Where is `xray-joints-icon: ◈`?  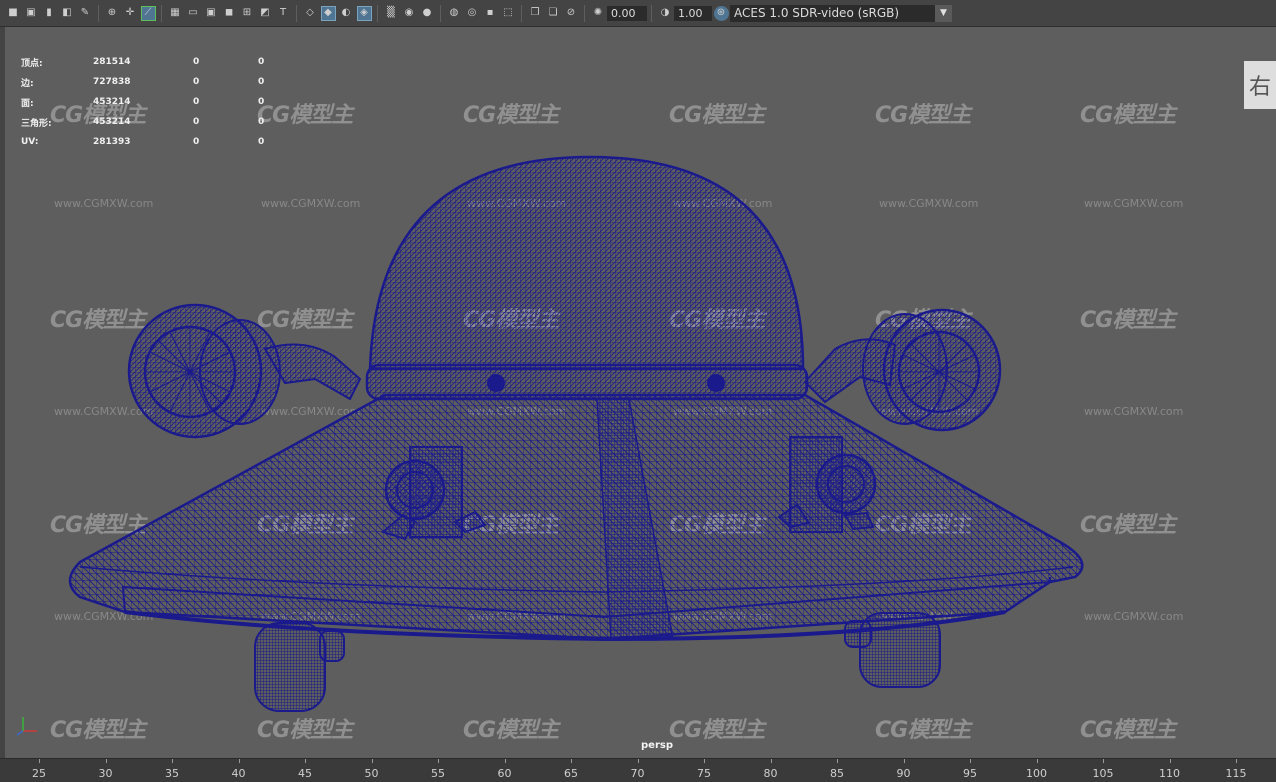 xray-joints-icon: ◈ is located at coordinates (364, 13).